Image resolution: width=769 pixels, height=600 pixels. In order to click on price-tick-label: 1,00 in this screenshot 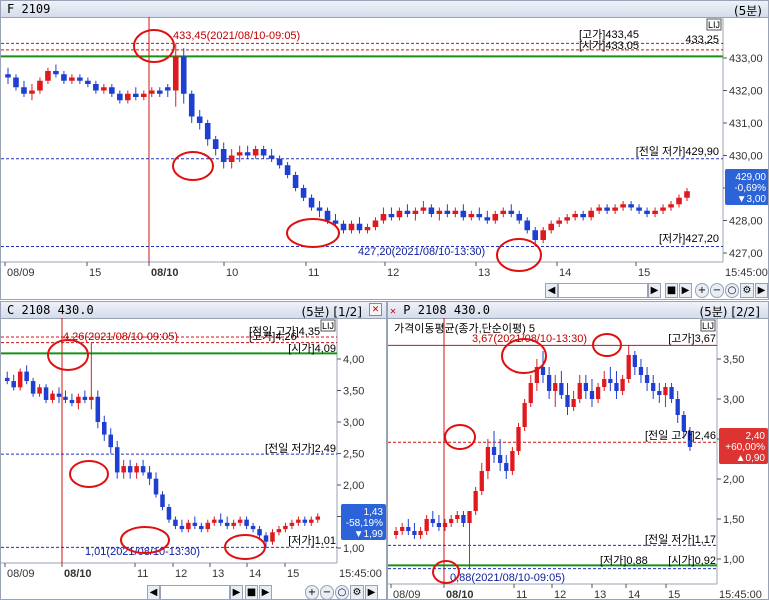, I will do `click(353, 549)`.